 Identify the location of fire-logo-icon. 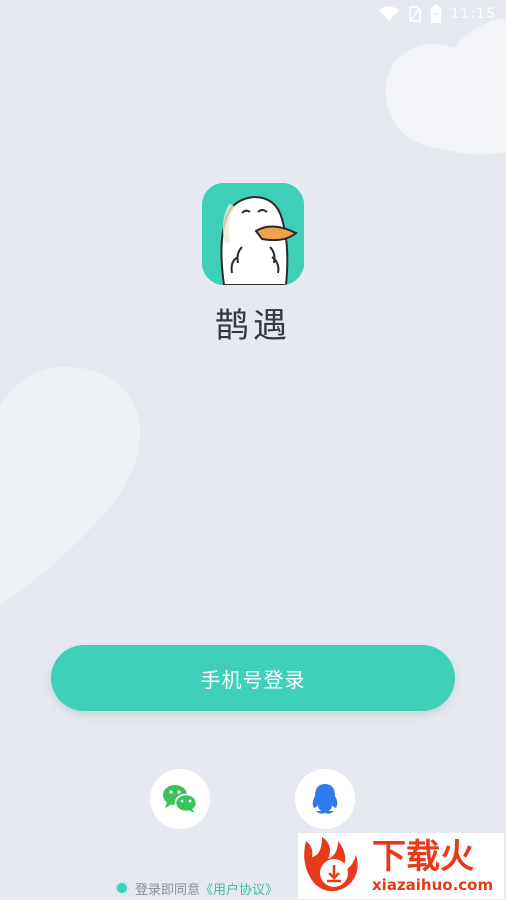
(331, 864).